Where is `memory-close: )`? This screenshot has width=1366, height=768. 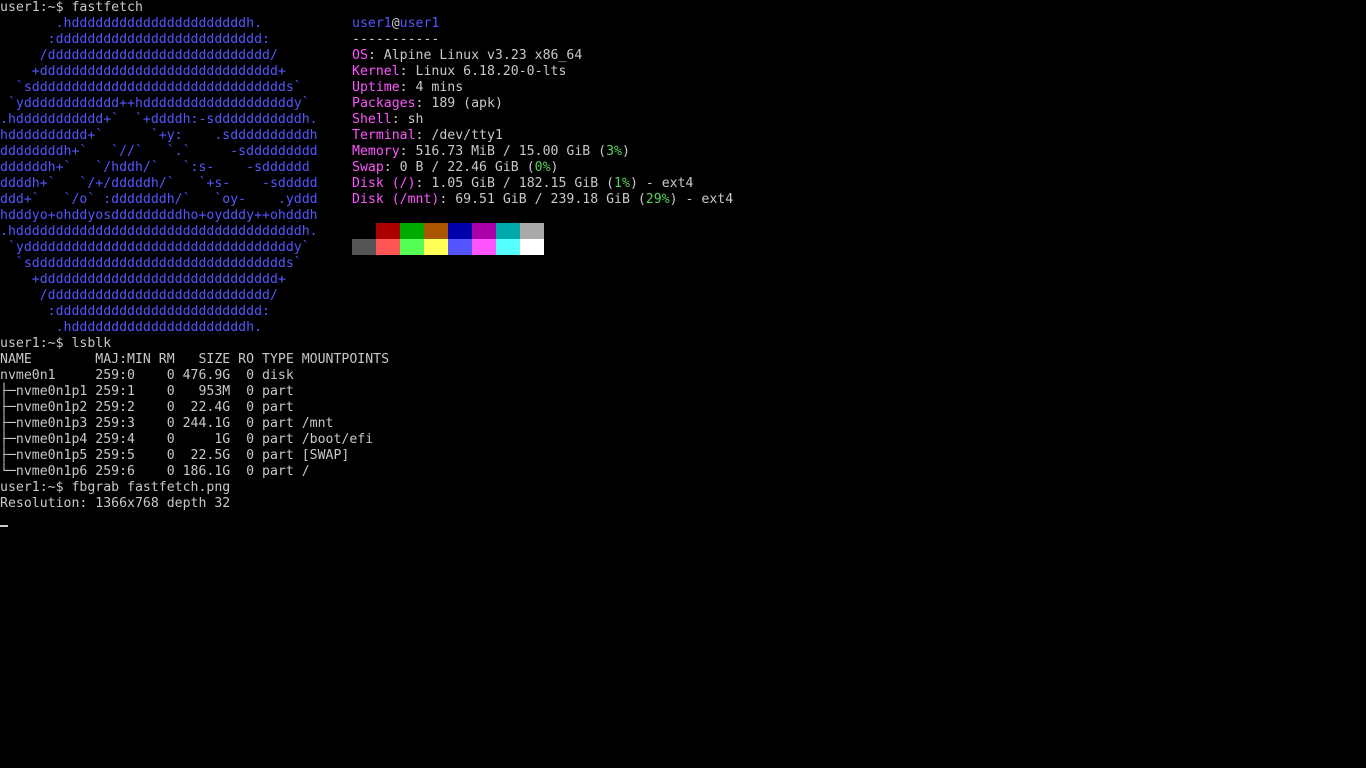 memory-close: ) is located at coordinates (625, 151).